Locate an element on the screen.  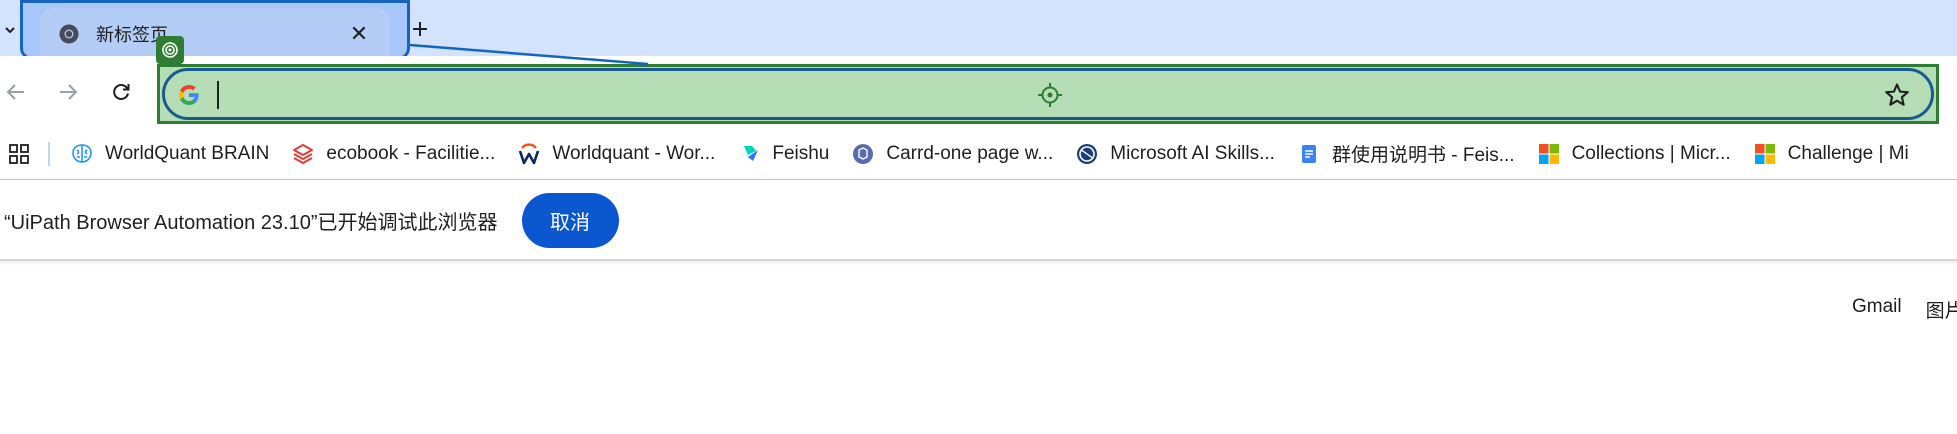
target-icon is located at coordinates (170, 50).